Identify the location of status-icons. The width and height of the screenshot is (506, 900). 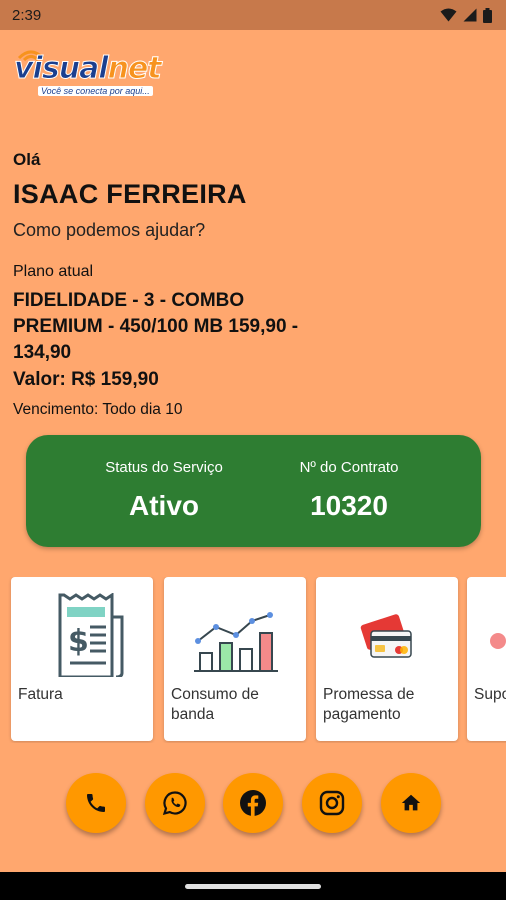
(466, 15).